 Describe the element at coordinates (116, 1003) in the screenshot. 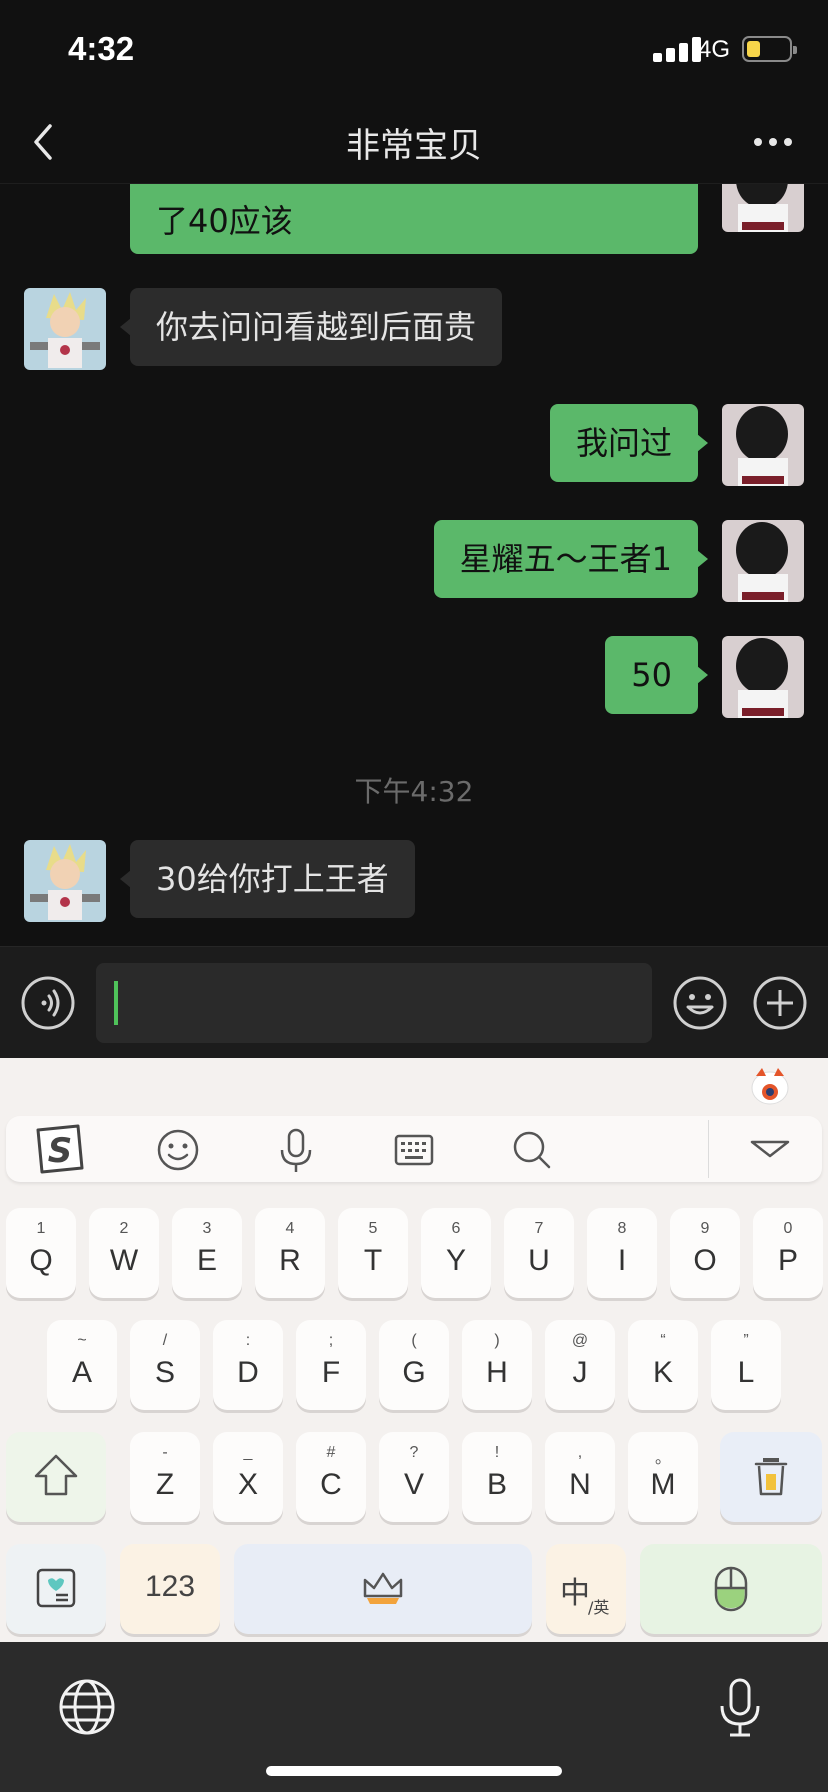

I see `text-cursor` at that location.